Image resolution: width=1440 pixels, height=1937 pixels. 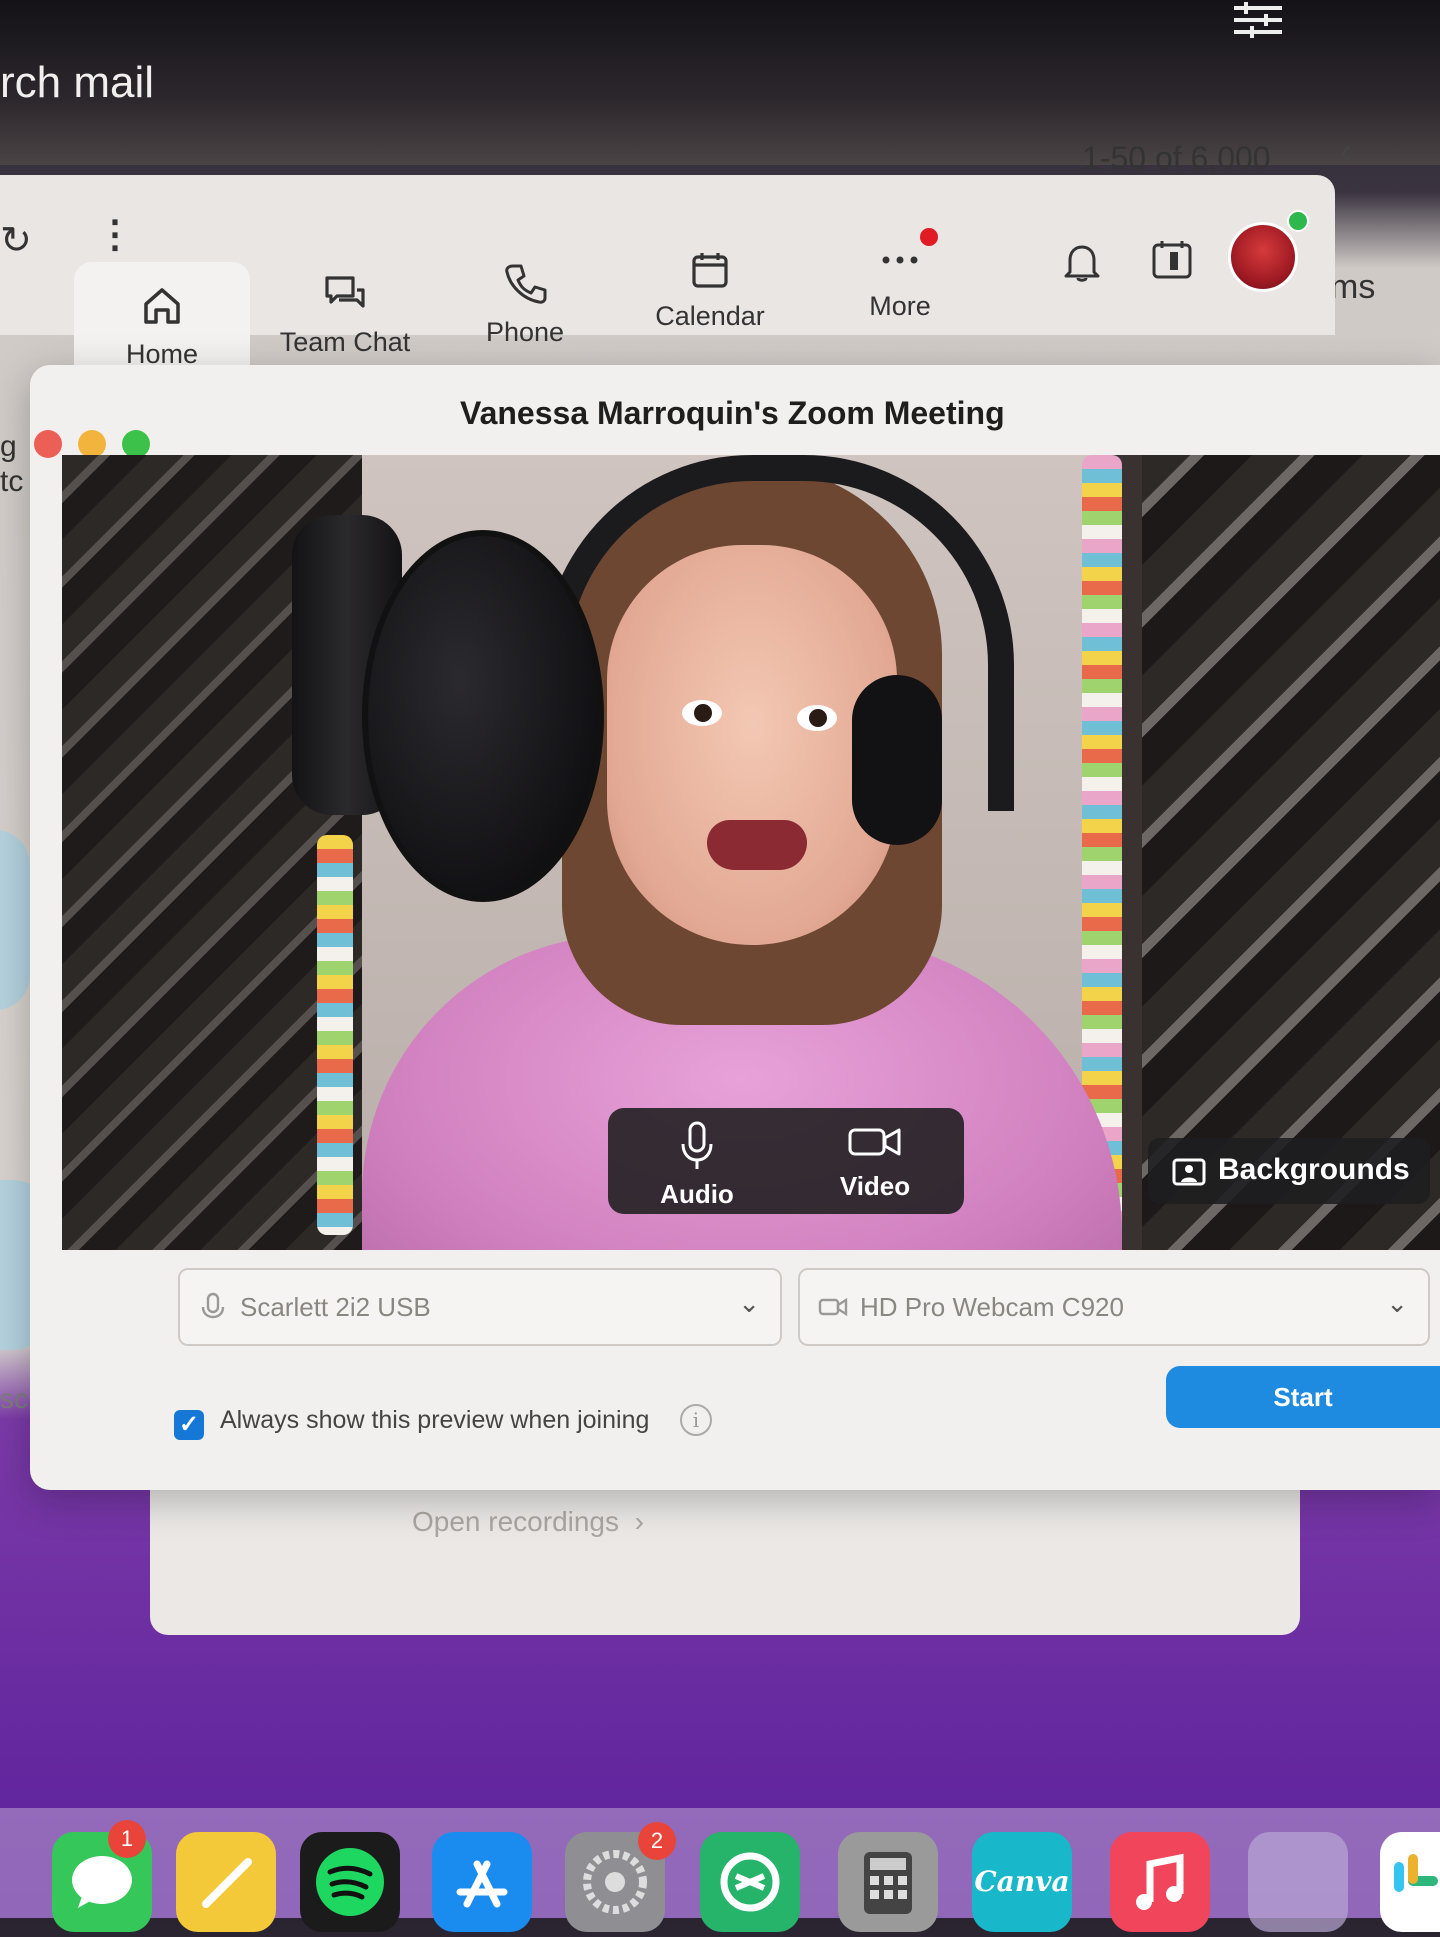 What do you see at coordinates (516, 1521) in the screenshot?
I see `open-recordings-label: Open recordings` at bounding box center [516, 1521].